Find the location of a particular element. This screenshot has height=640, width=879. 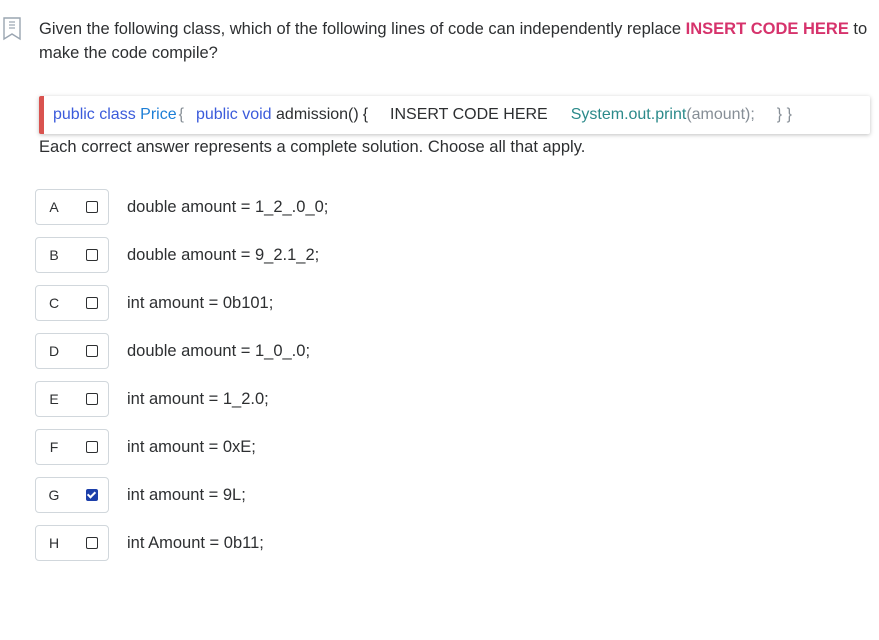

option-letter: D is located at coordinates (54, 351).